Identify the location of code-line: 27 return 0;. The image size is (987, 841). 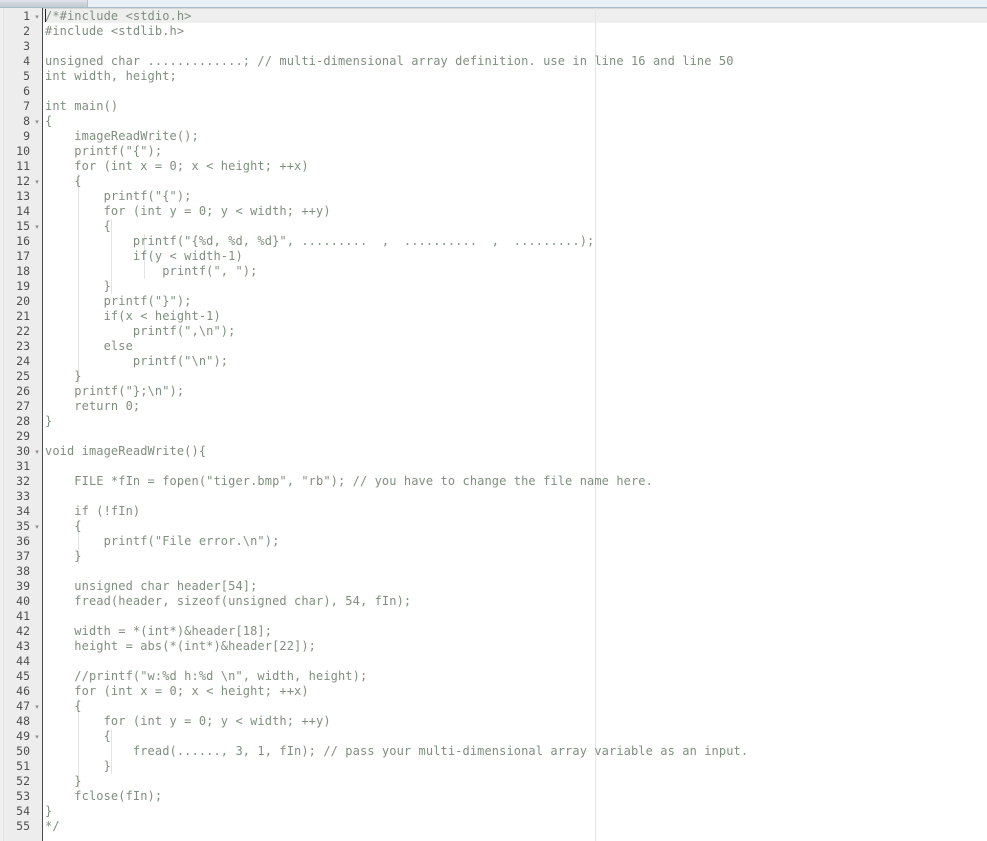
(493, 406).